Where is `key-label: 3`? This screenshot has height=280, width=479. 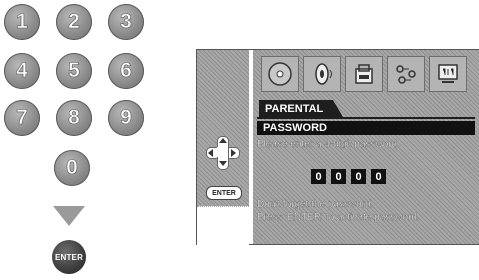
key-label: 3 is located at coordinates (126, 22).